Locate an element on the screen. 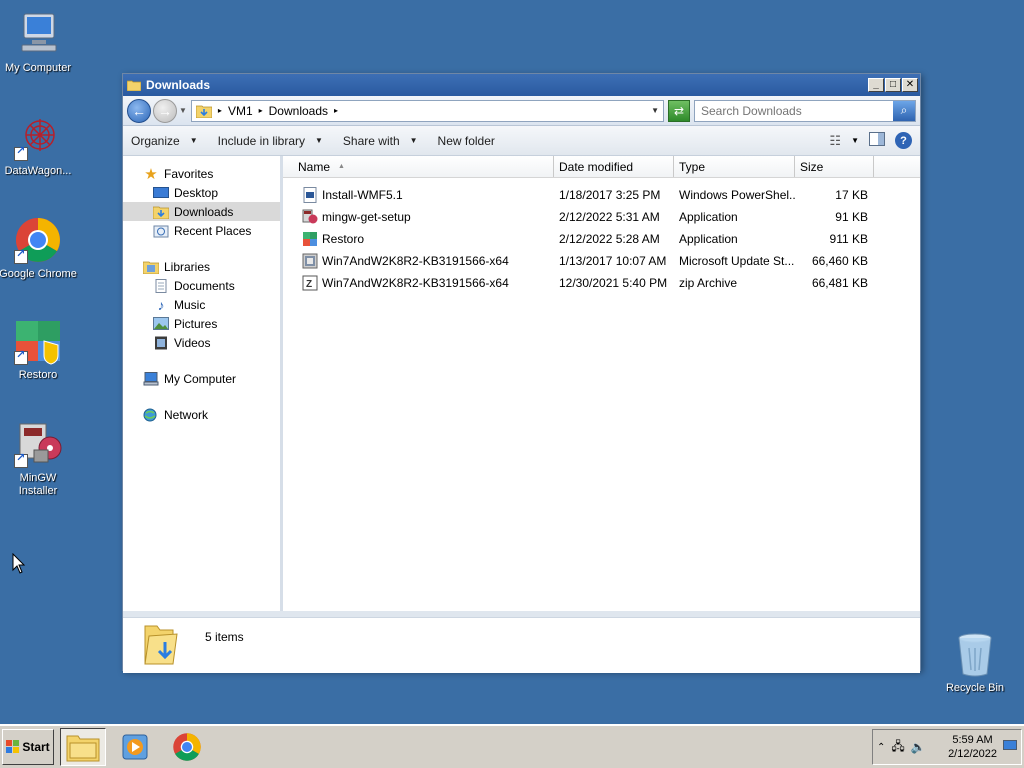 This screenshot has width=1024, height=768. nav-pictures: Pictures is located at coordinates (201, 323).